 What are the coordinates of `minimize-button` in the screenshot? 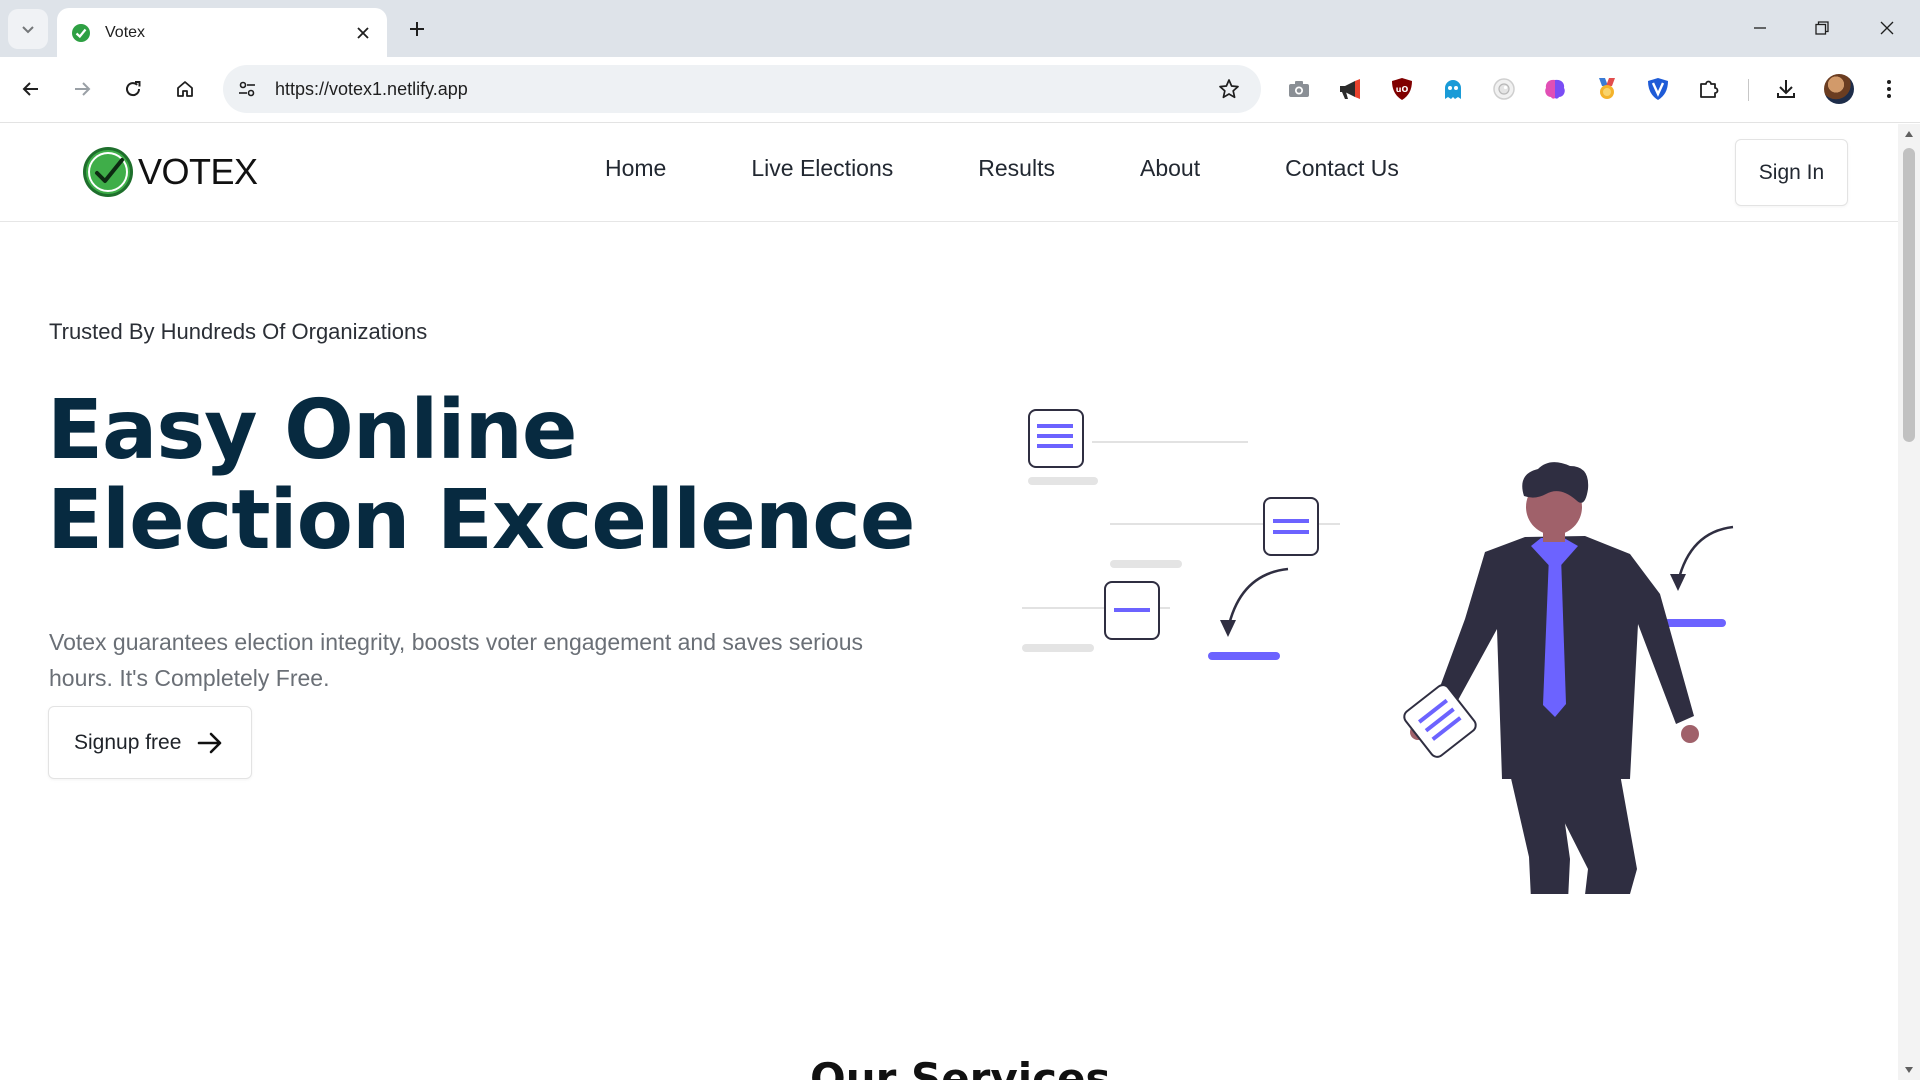 It's located at (1760, 28).